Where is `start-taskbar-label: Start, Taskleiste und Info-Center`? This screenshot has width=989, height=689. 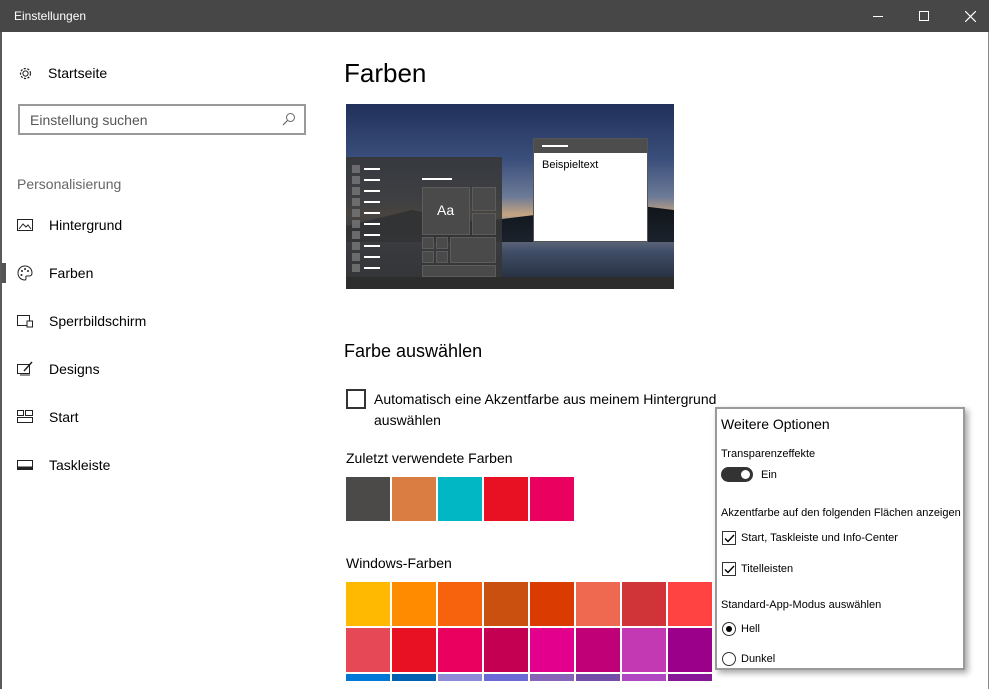
start-taskbar-label: Start, Taskleiste und Info-Center is located at coordinates (819, 538).